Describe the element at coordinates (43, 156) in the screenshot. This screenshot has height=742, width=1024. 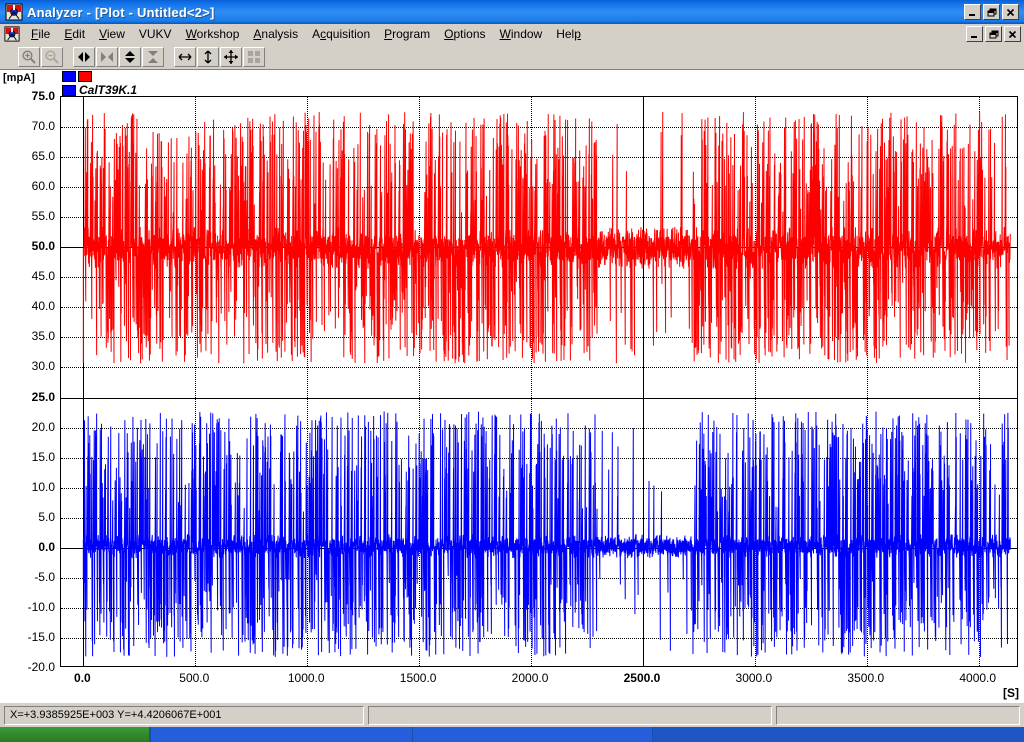
I see `y-axis-tick: 65.0` at that location.